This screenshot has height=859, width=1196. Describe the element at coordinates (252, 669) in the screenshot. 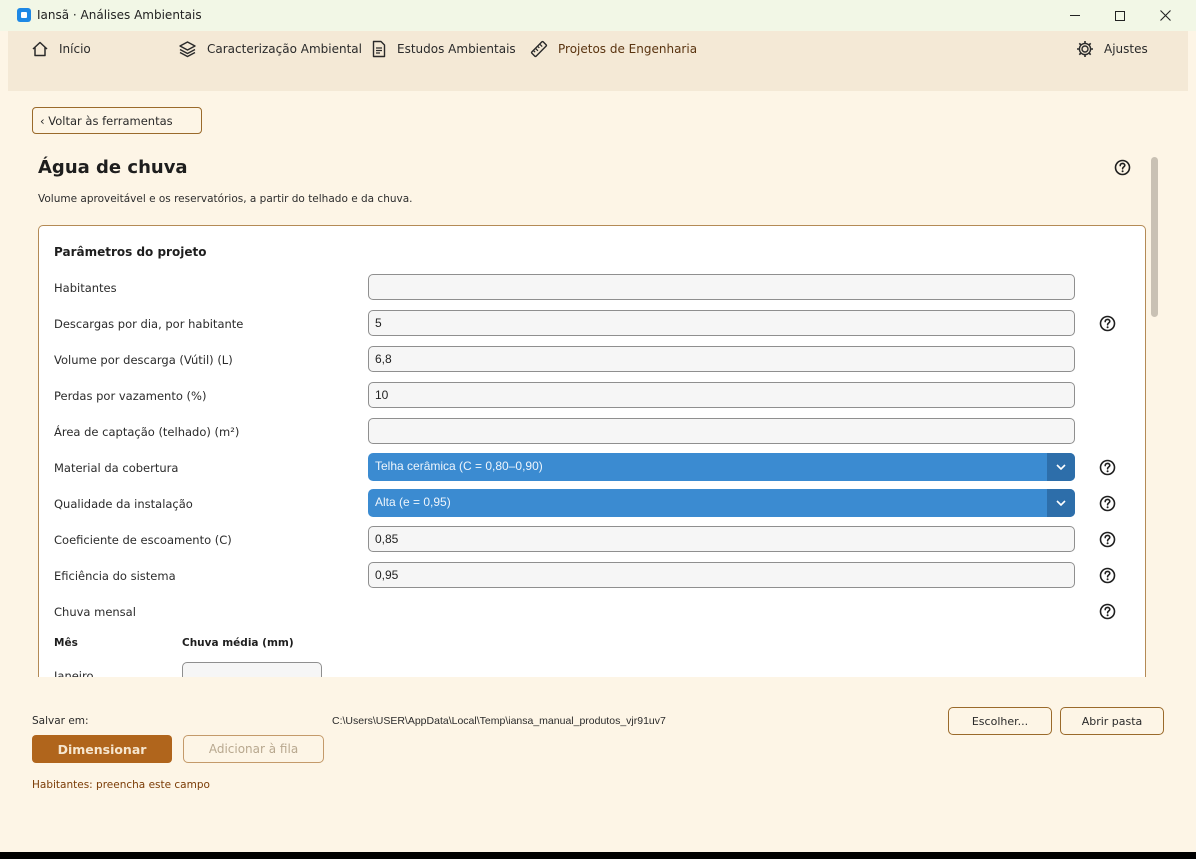

I see `rain-input-janeiro` at that location.